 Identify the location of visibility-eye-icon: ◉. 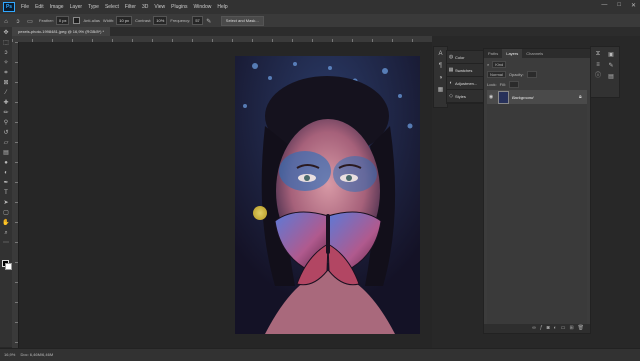
(491, 97).